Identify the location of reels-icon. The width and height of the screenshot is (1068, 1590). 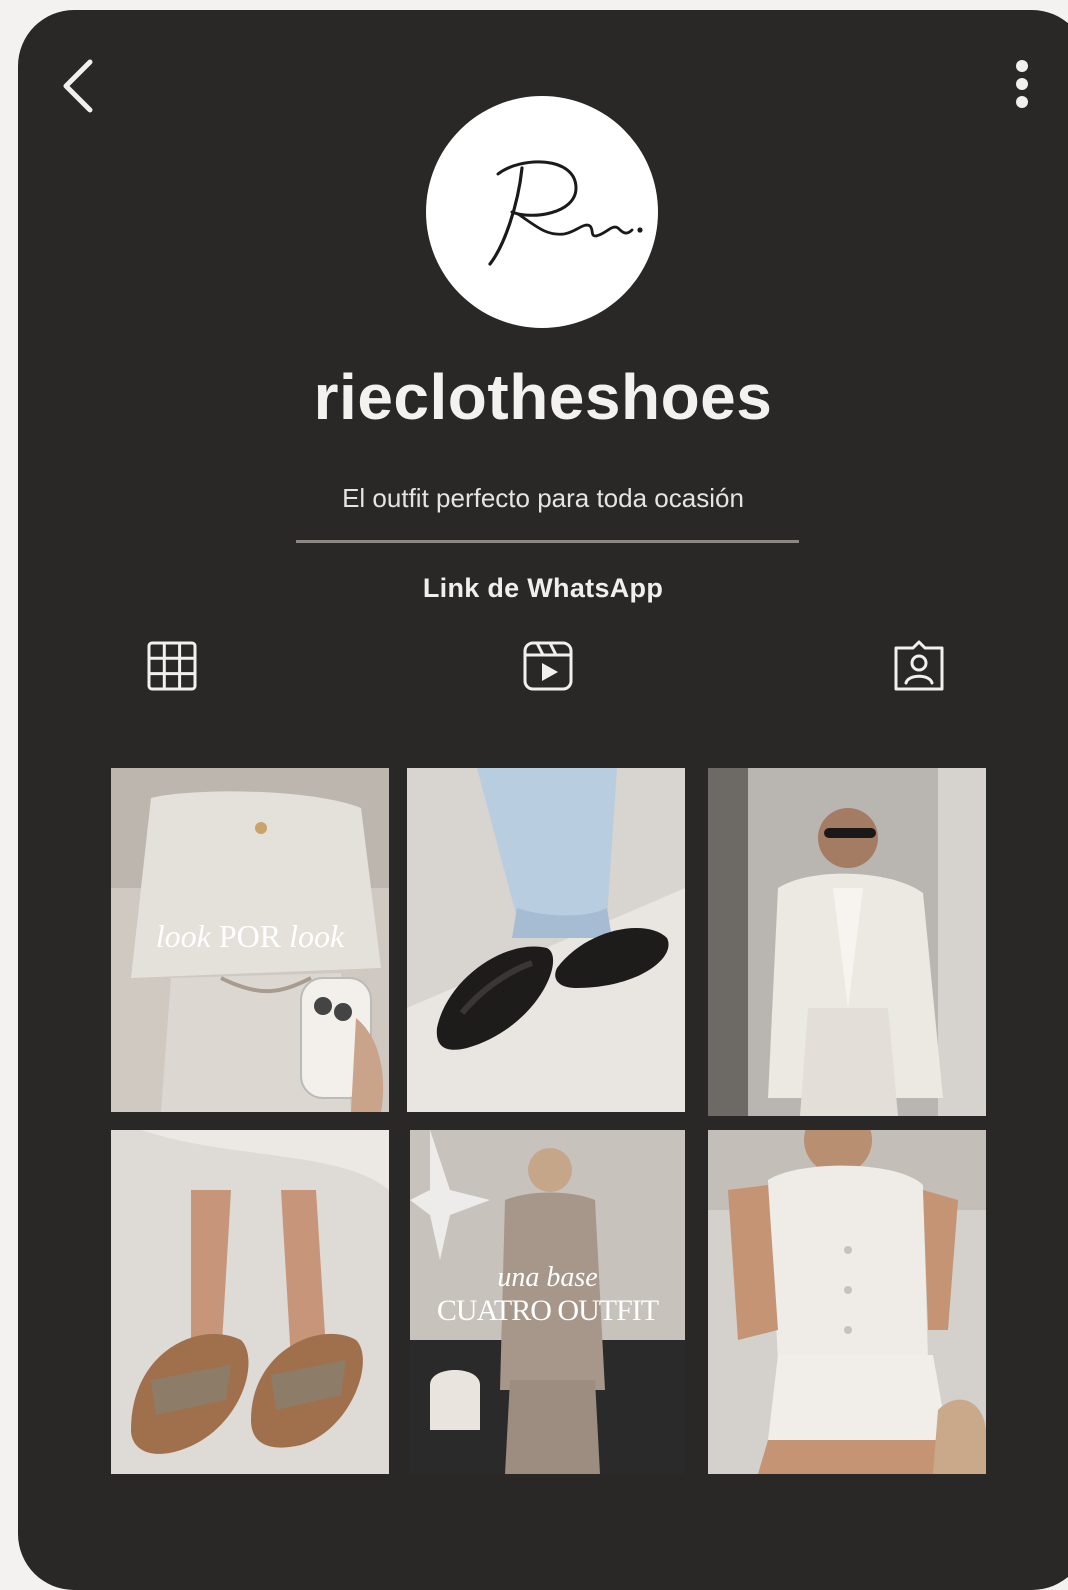
(548, 666).